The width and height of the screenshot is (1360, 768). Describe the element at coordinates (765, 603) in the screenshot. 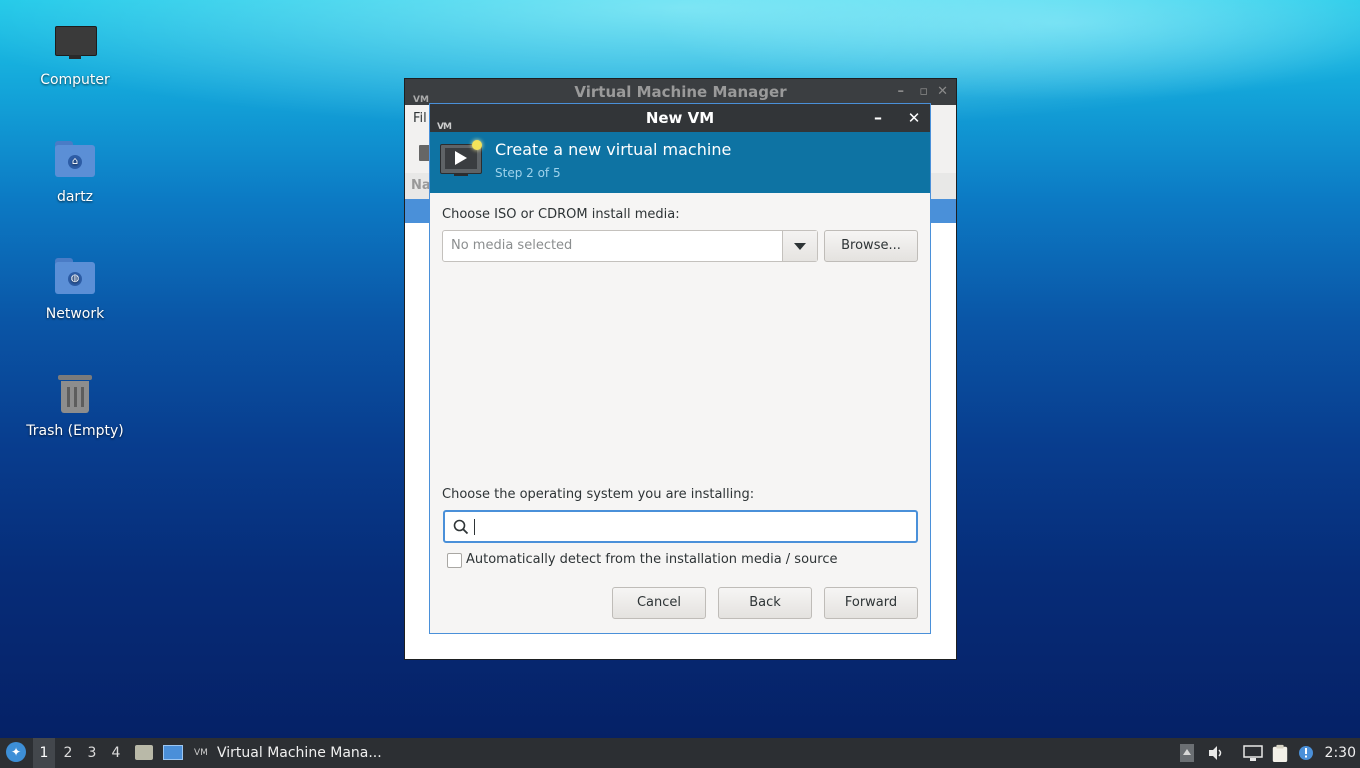

I see `back-button: Back` at that location.